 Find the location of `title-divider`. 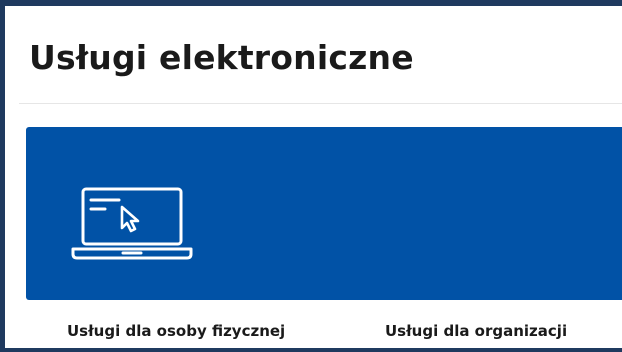

title-divider is located at coordinates (320, 103).